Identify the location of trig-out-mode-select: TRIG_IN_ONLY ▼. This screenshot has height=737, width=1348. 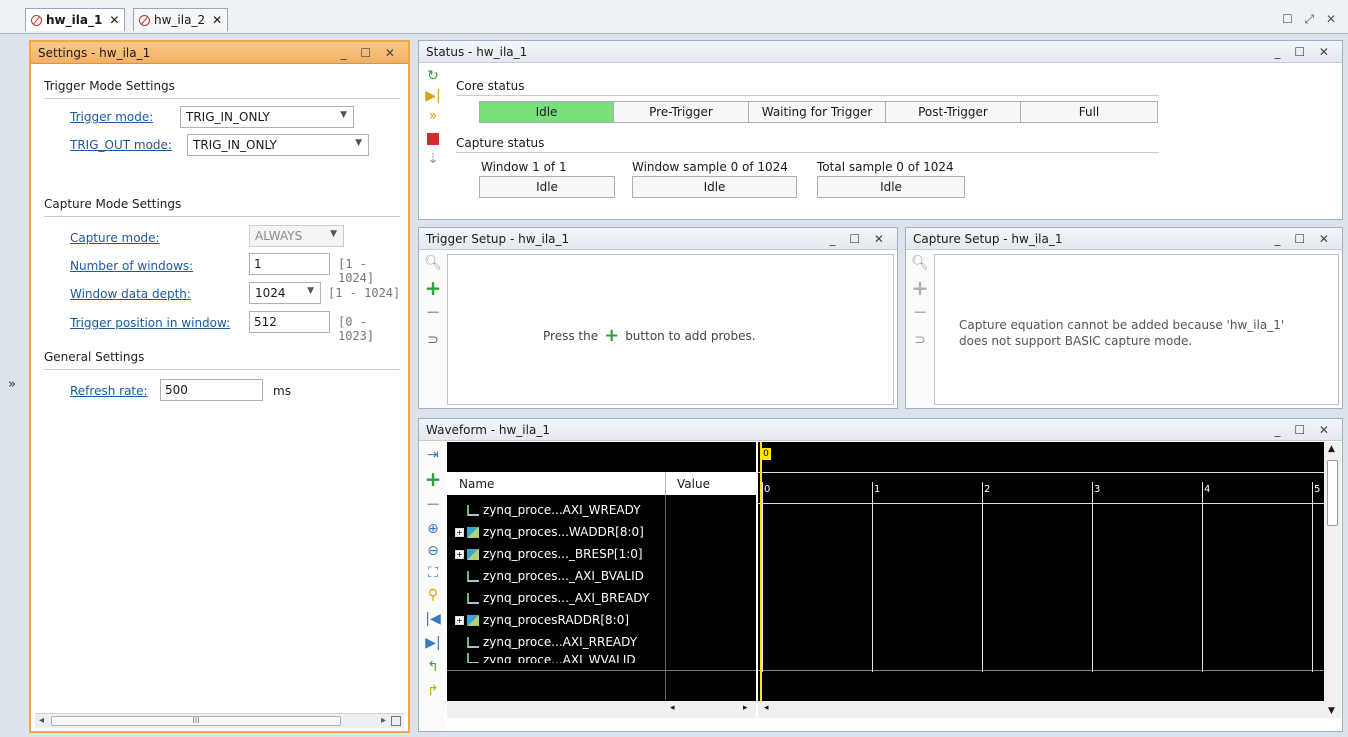
(278, 145).